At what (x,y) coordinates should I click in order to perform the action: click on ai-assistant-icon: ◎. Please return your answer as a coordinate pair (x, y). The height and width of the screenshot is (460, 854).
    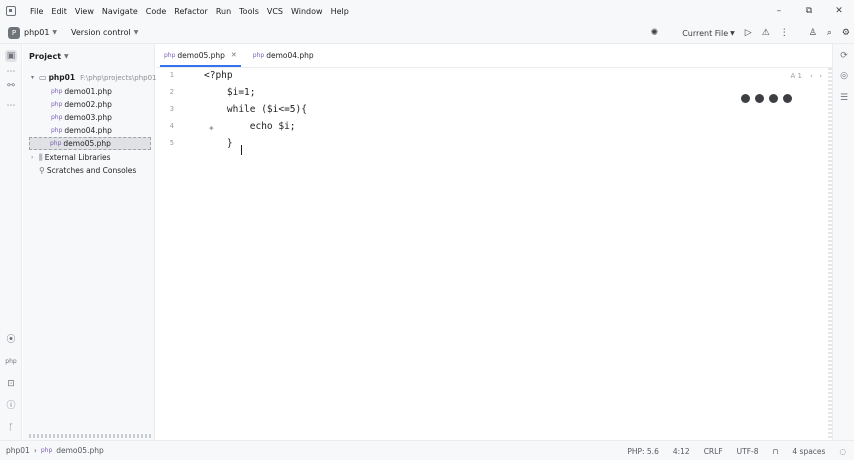
    Looking at the image, I should click on (844, 76).